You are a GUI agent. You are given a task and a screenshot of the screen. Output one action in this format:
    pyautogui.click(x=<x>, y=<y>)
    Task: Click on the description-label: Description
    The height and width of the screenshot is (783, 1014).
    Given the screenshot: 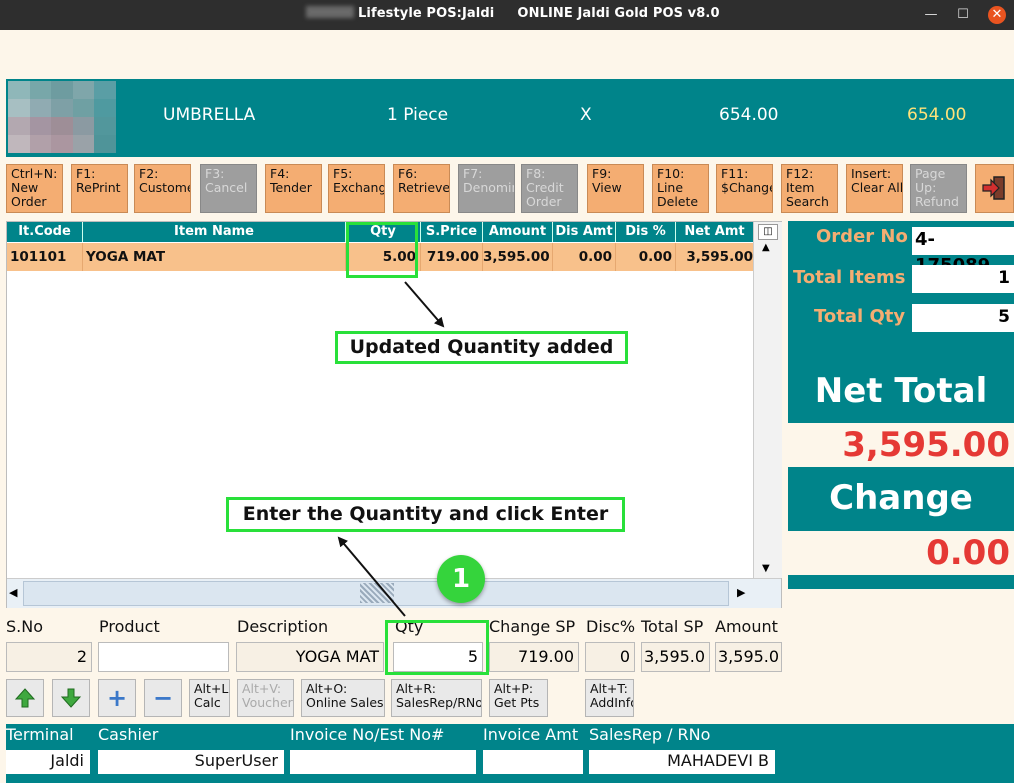 What is the action you would take?
    pyautogui.click(x=283, y=626)
    